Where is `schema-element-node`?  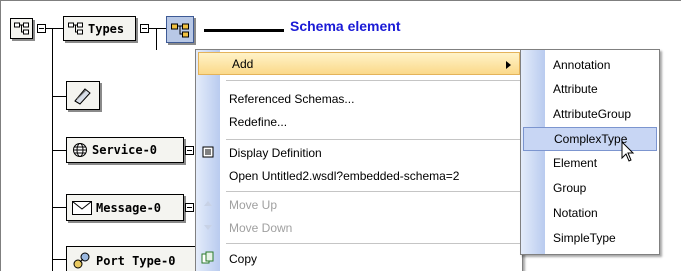 schema-element-node is located at coordinates (180, 29).